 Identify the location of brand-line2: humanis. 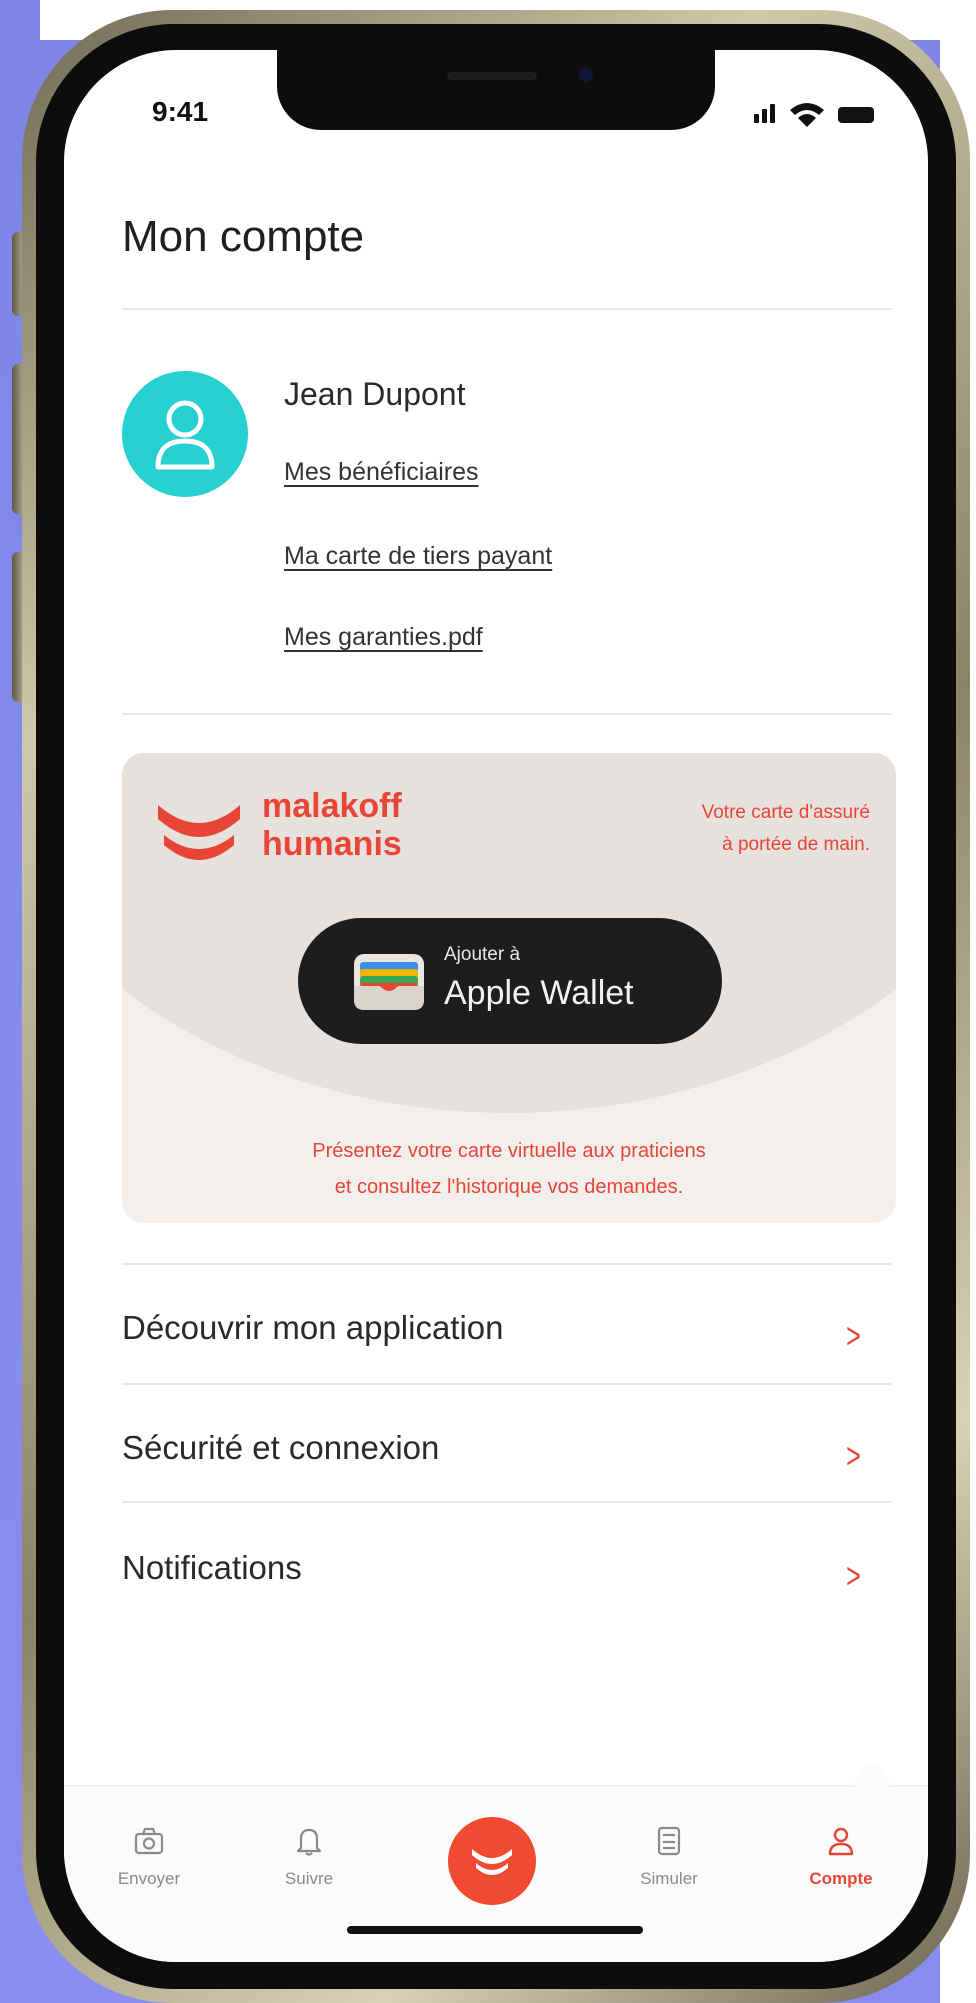
(332, 844).